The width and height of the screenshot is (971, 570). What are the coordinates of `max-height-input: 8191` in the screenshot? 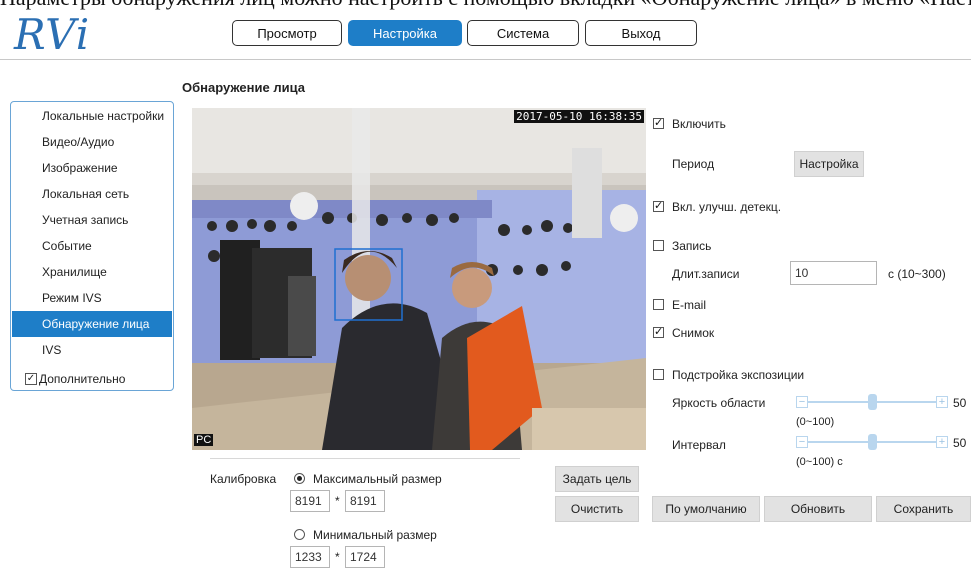 It's located at (365, 501).